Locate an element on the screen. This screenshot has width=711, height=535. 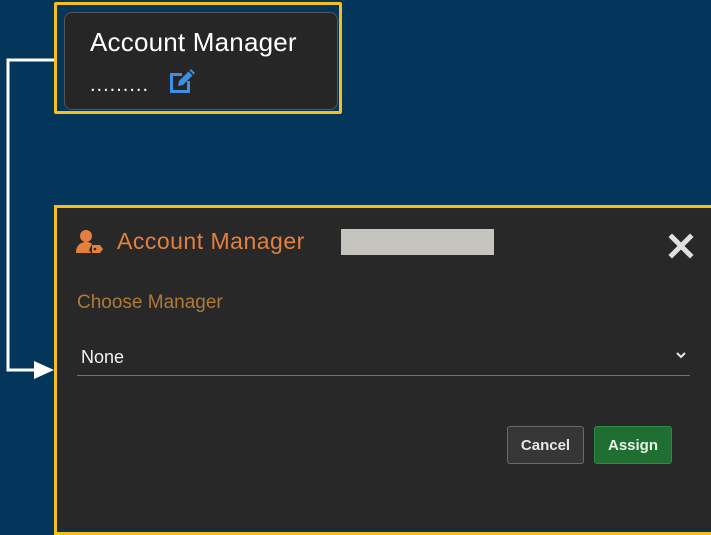
manager-select: None is located at coordinates (383, 357).